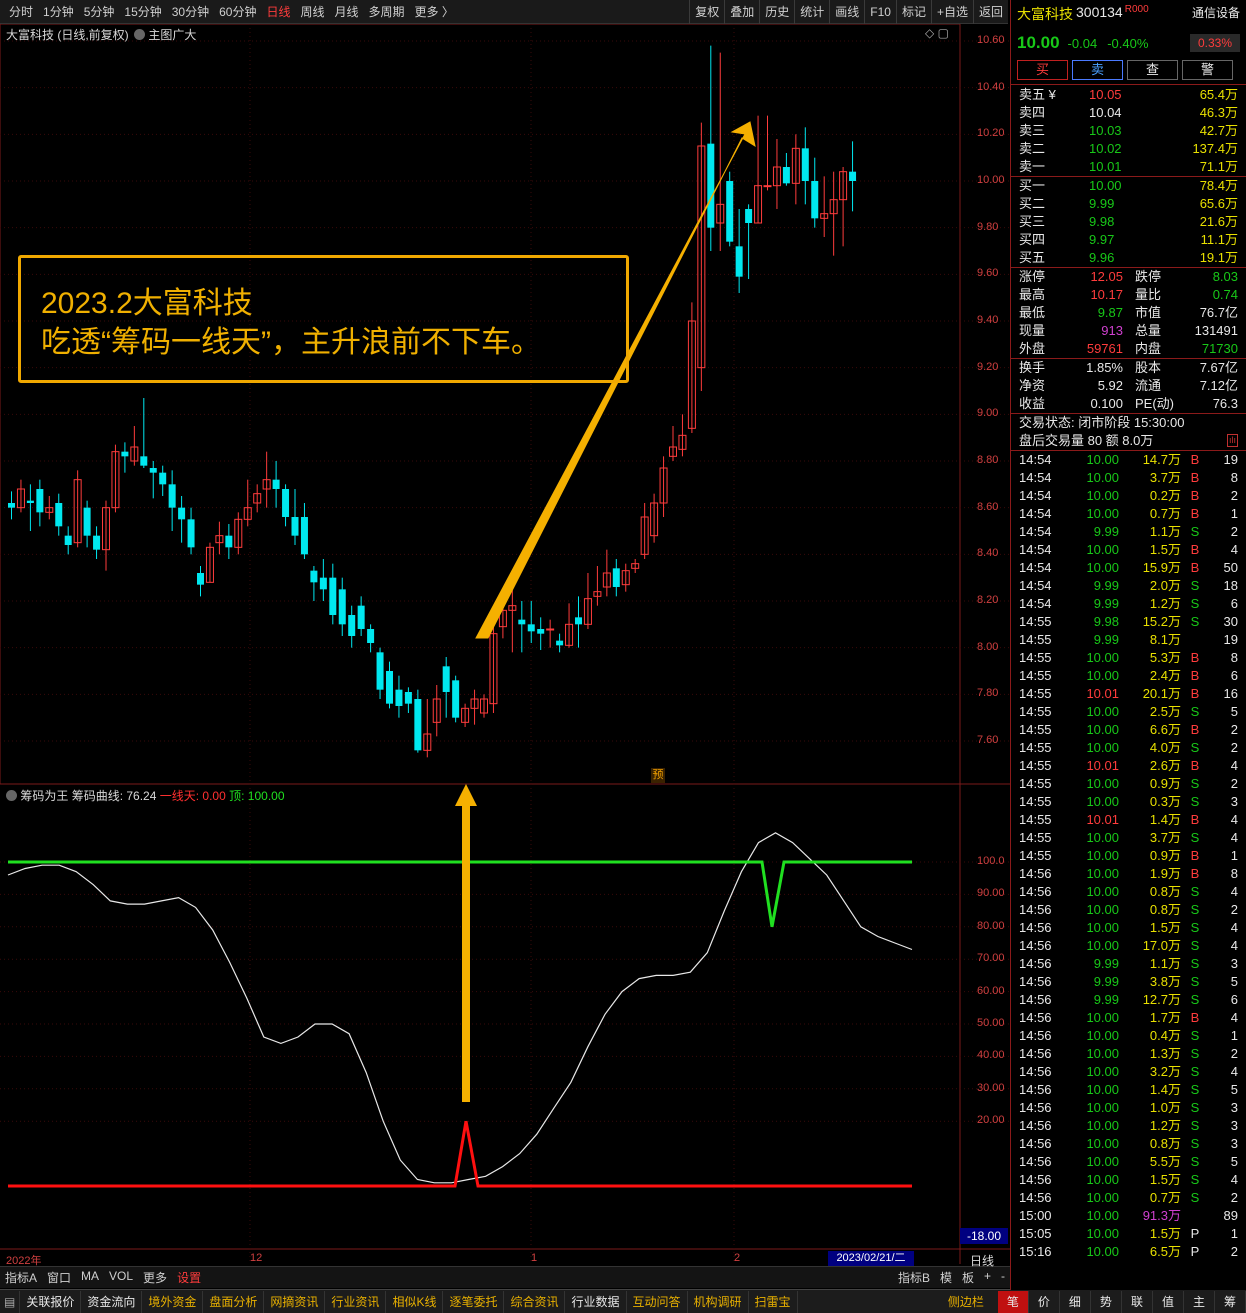 The width and height of the screenshot is (1246, 1313). What do you see at coordinates (347, 12) in the screenshot?
I see `period-tab-8: 月线` at bounding box center [347, 12].